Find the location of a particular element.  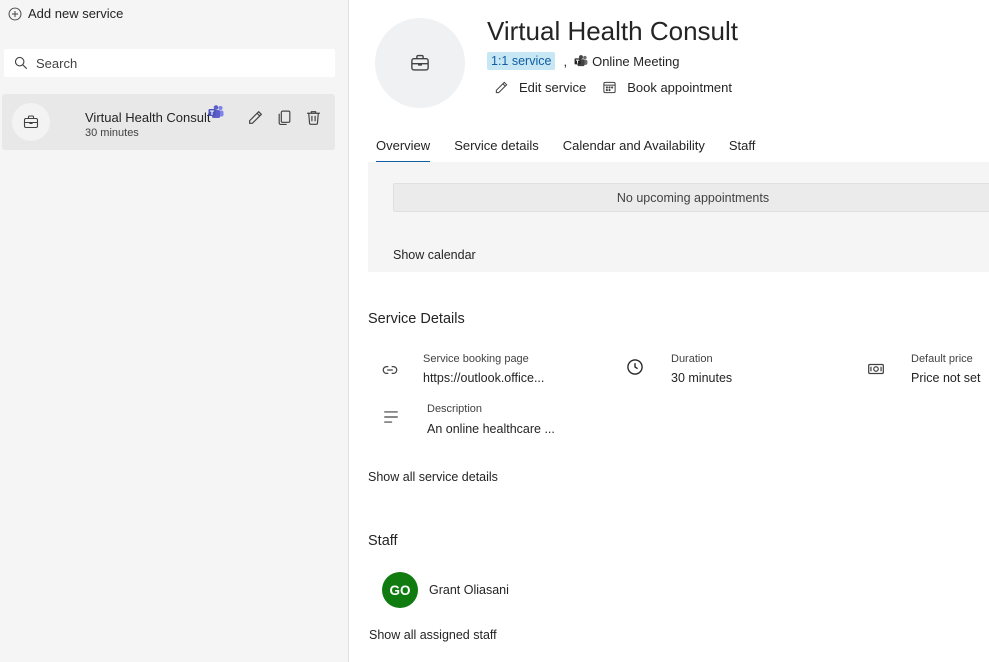

page-title: Virtual Health Consult is located at coordinates (612, 31).